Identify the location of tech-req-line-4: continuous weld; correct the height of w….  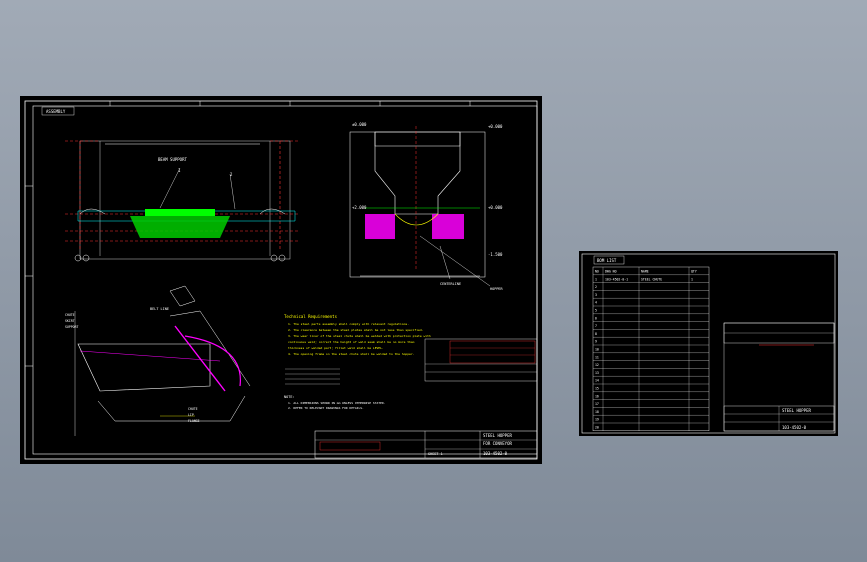
(351, 342).